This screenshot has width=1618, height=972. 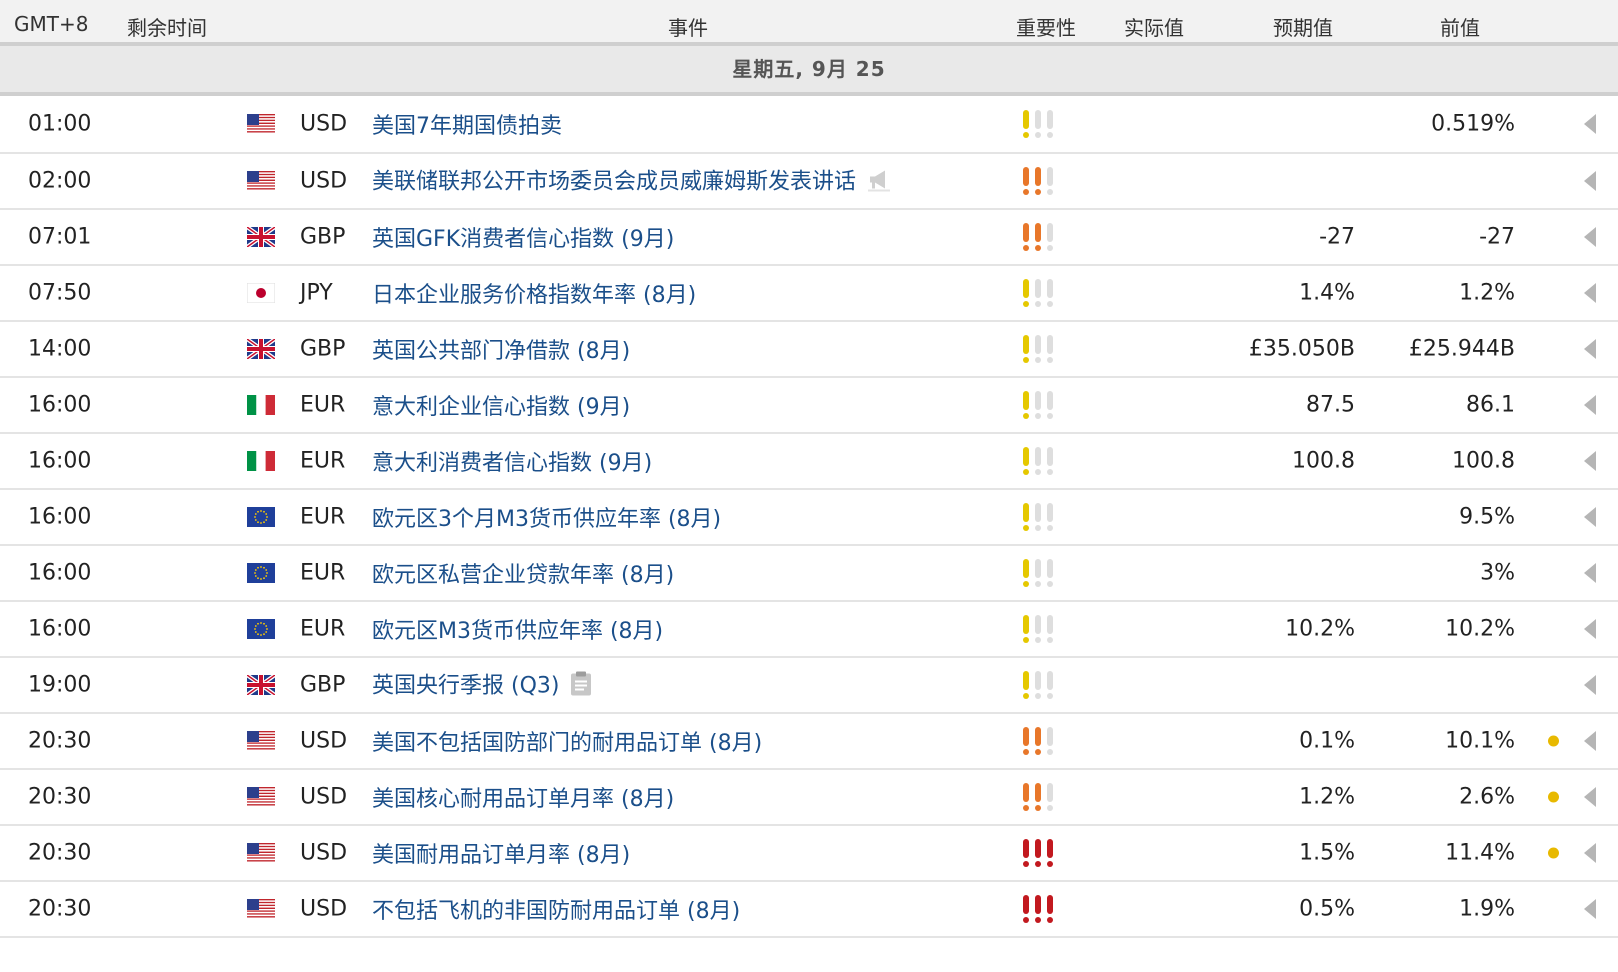 What do you see at coordinates (809, 630) in the screenshot?
I see `event-row: 16:00 EUR 欧元区M3货币供应年率 (8月) 10.2% 10.2%` at bounding box center [809, 630].